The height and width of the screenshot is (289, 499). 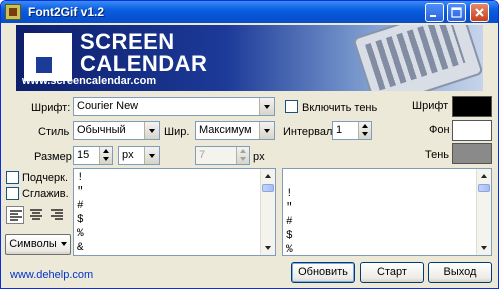 I want to click on size-unit-dropdown-icon, so click(x=151, y=155).